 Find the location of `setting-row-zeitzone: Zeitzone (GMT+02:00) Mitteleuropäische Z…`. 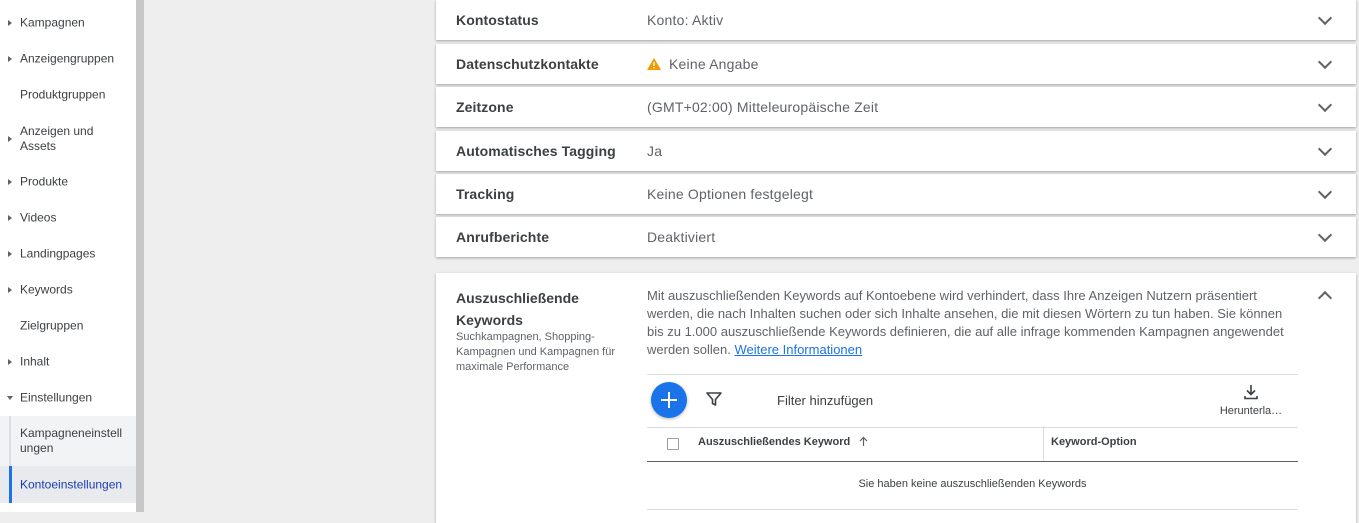

setting-row-zeitzone: Zeitzone (GMT+02:00) Mitteleuropäische Z… is located at coordinates (896, 107).